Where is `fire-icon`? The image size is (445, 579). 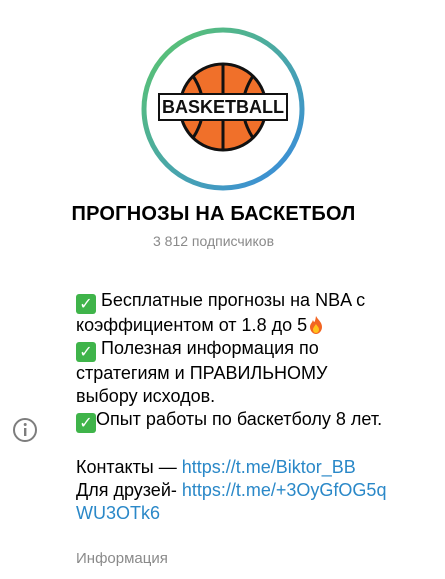 fire-icon is located at coordinates (316, 325).